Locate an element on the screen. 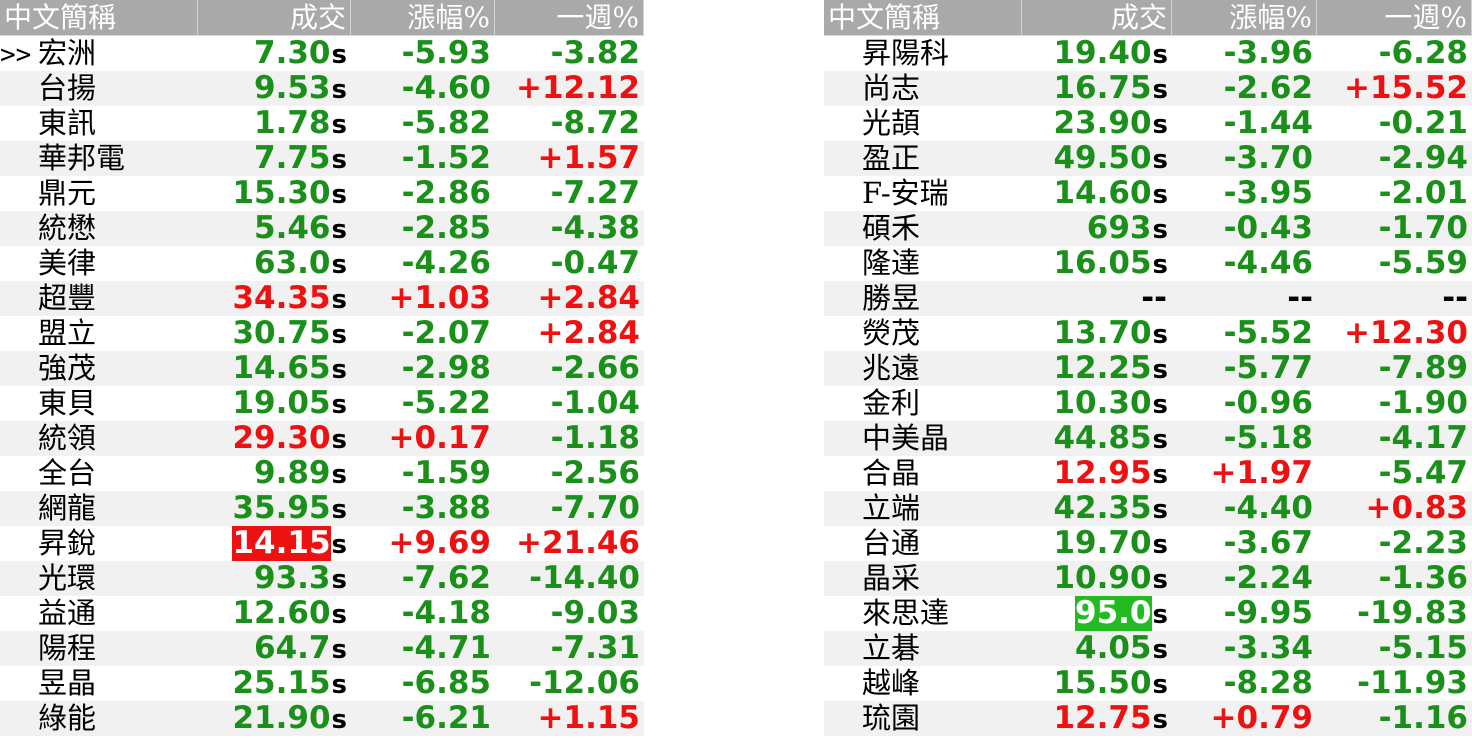  stock-name: 中美晶 is located at coordinates (923, 438).